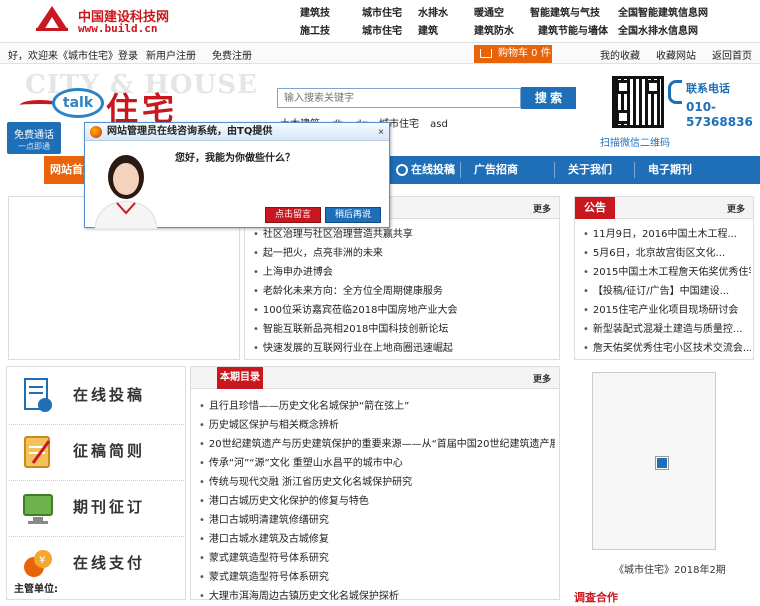 This screenshot has height=606, width=760. Describe the element at coordinates (399, 98) in the screenshot. I see `search-input` at that location.